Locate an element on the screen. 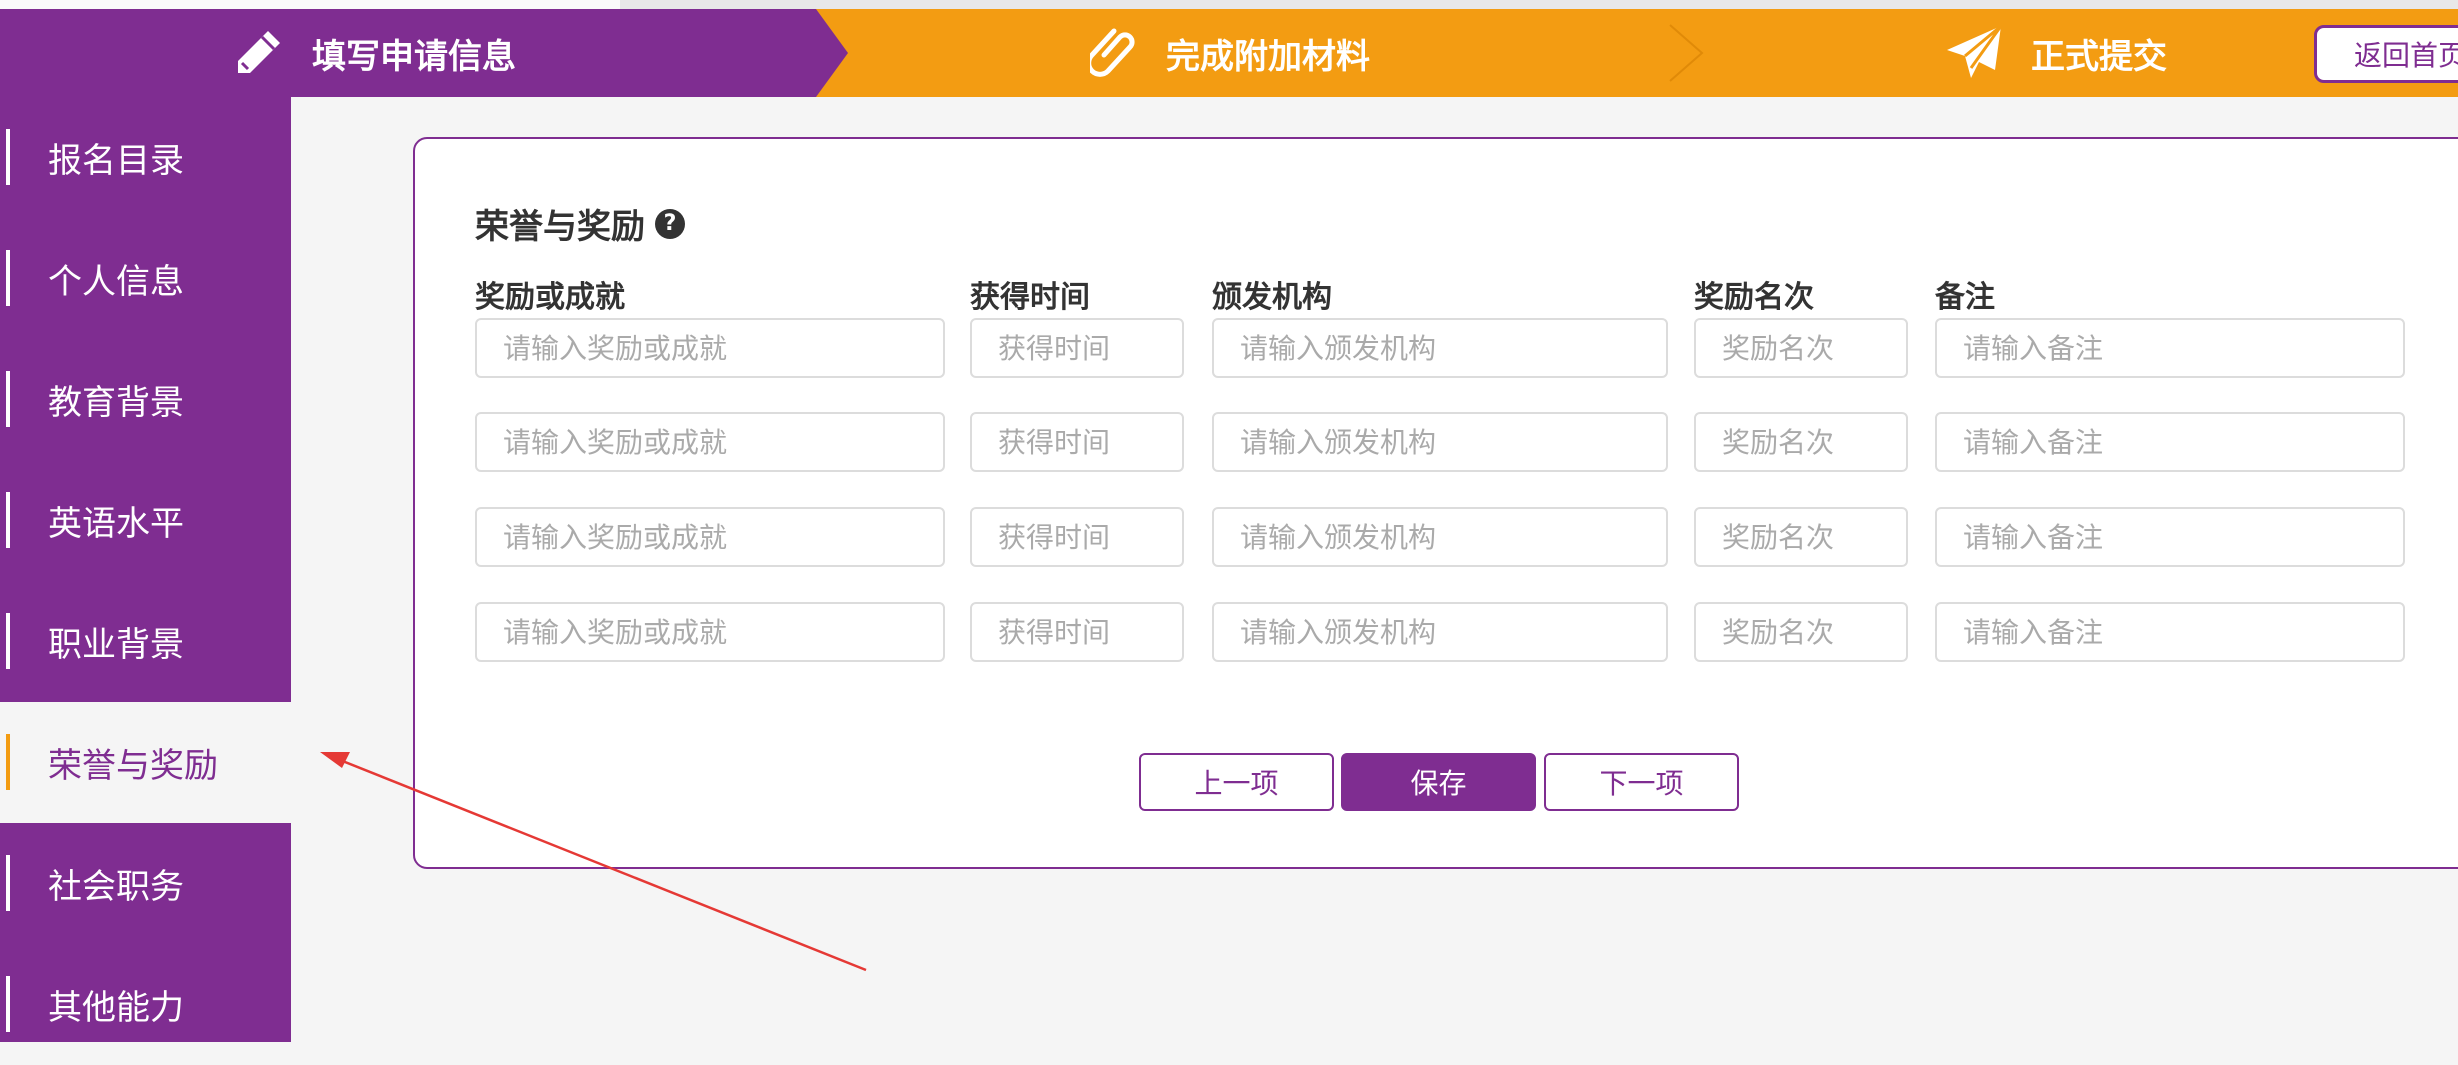 This screenshot has height=1065, width=2458. sidebar-item-label: 荣誉与奖励 is located at coordinates (133, 766).